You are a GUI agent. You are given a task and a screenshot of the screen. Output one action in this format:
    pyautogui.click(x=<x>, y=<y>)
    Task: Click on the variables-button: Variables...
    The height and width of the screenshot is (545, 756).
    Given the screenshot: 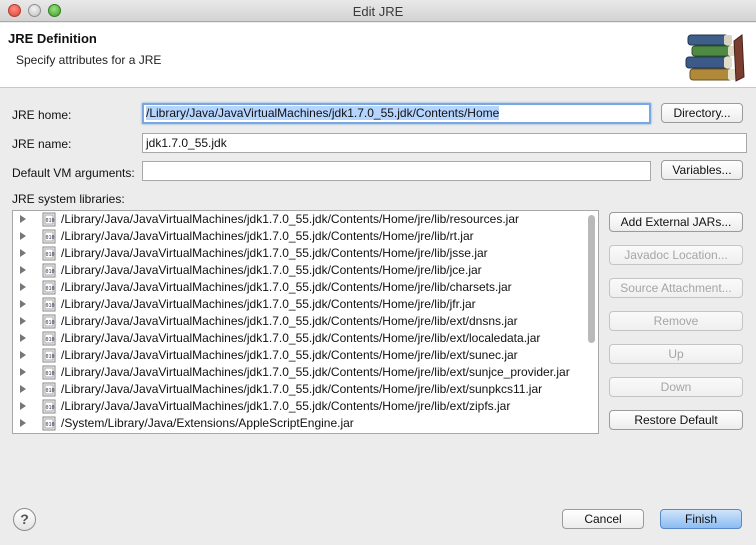 What is the action you would take?
    pyautogui.click(x=702, y=170)
    